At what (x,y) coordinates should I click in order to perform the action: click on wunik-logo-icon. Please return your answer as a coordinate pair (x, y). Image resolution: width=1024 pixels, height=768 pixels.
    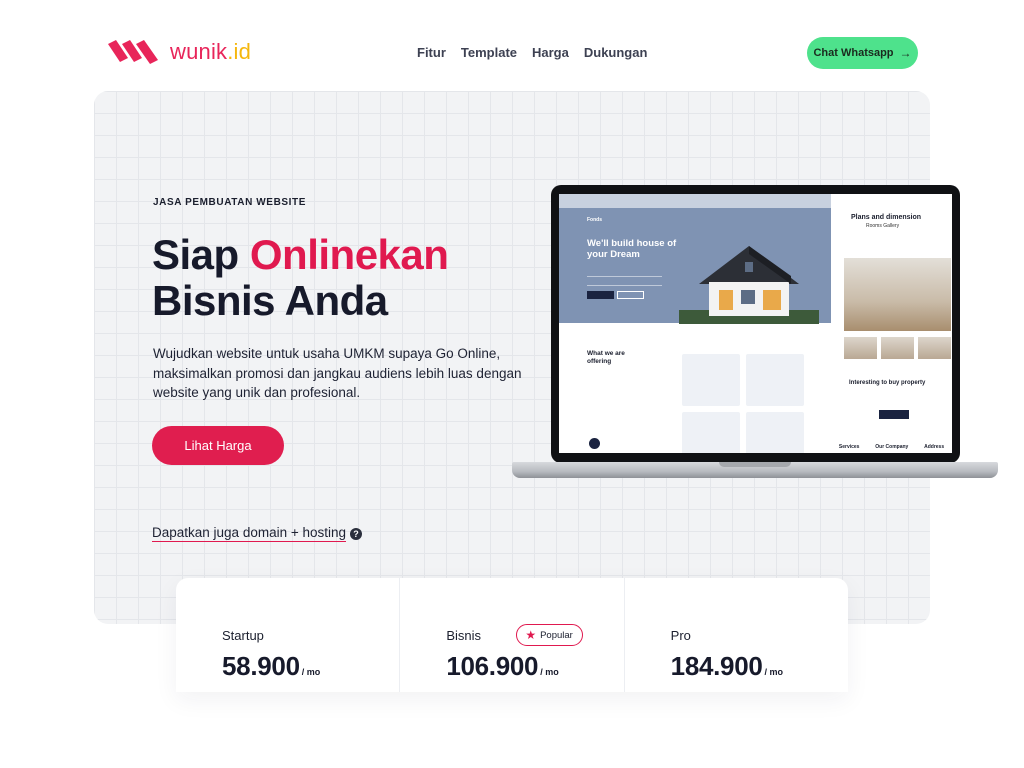
    Looking at the image, I should click on (133, 52).